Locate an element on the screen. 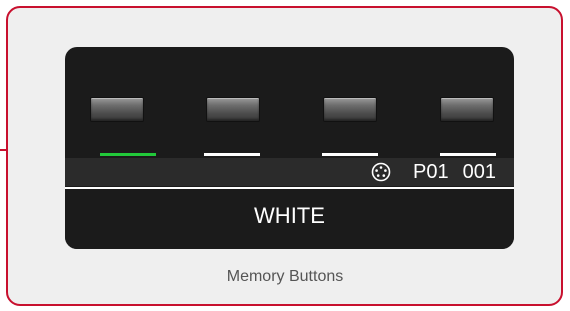 The height and width of the screenshot is (311, 570). patch-number: 001 is located at coordinates (479, 172).